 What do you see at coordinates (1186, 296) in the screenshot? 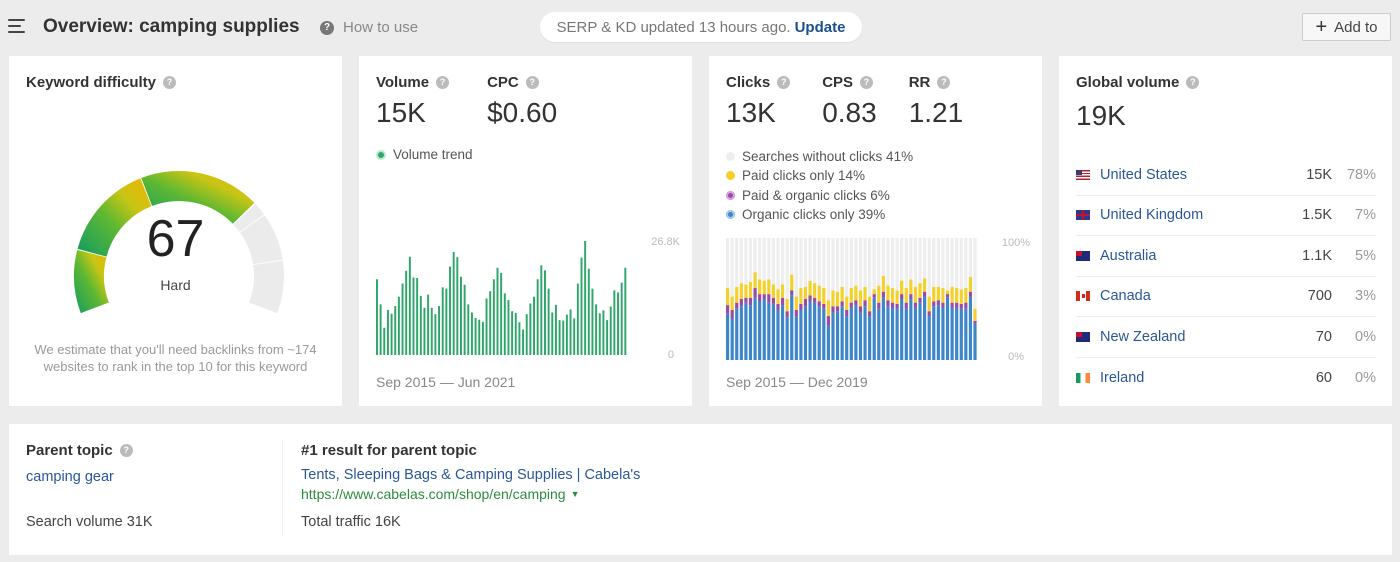
I see `country-name: Canada` at bounding box center [1186, 296].